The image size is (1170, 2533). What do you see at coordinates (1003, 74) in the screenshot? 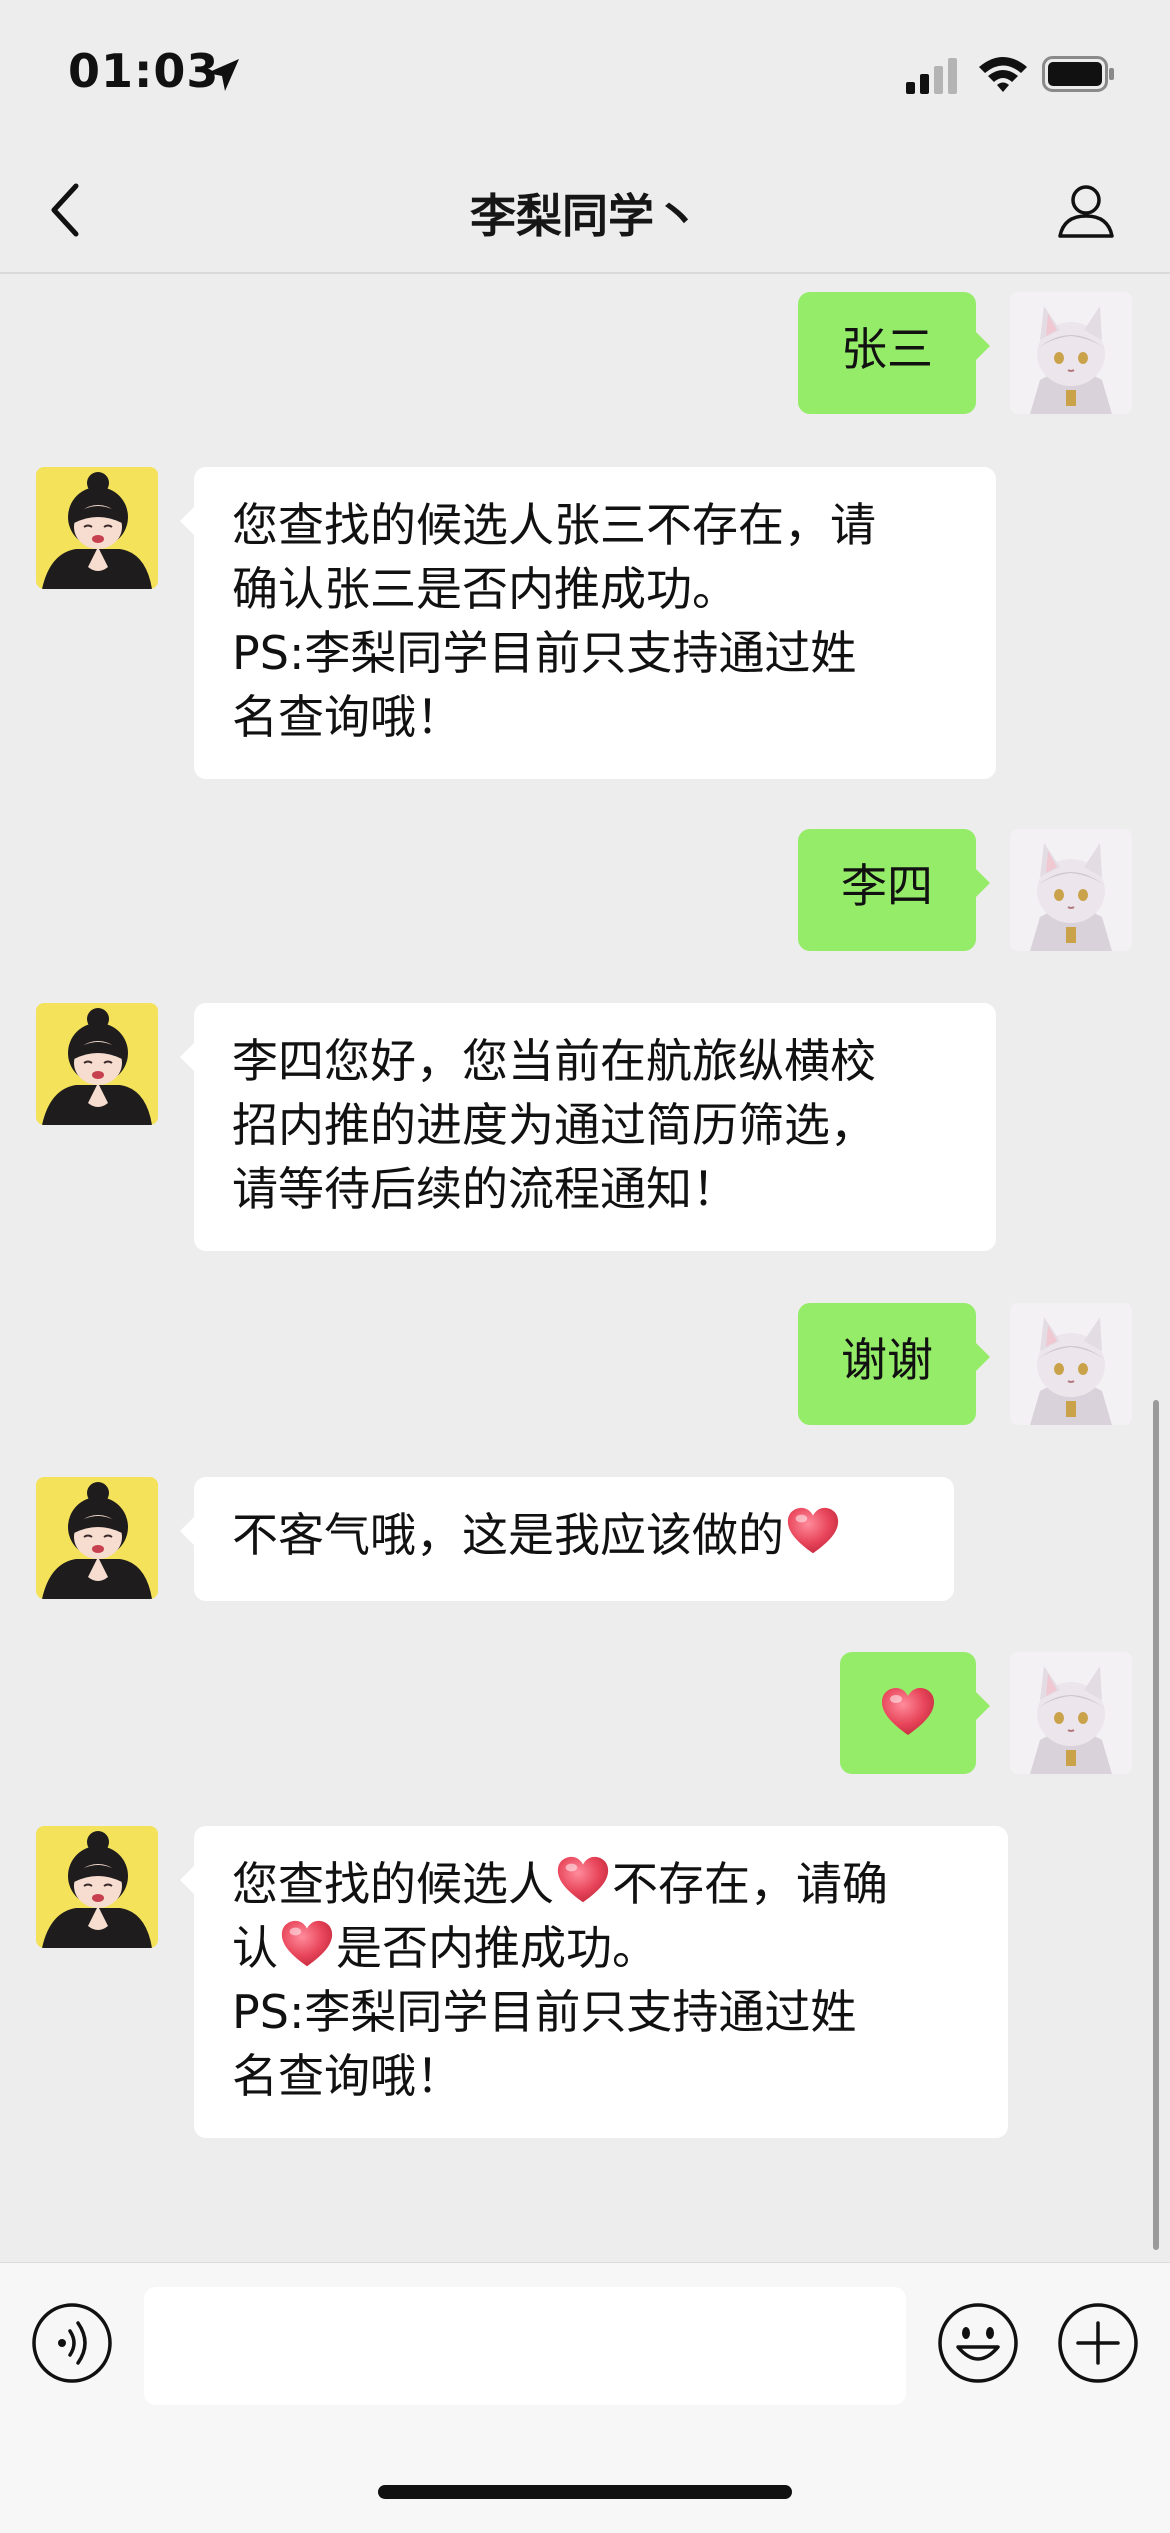
I see `wifi-icon` at bounding box center [1003, 74].